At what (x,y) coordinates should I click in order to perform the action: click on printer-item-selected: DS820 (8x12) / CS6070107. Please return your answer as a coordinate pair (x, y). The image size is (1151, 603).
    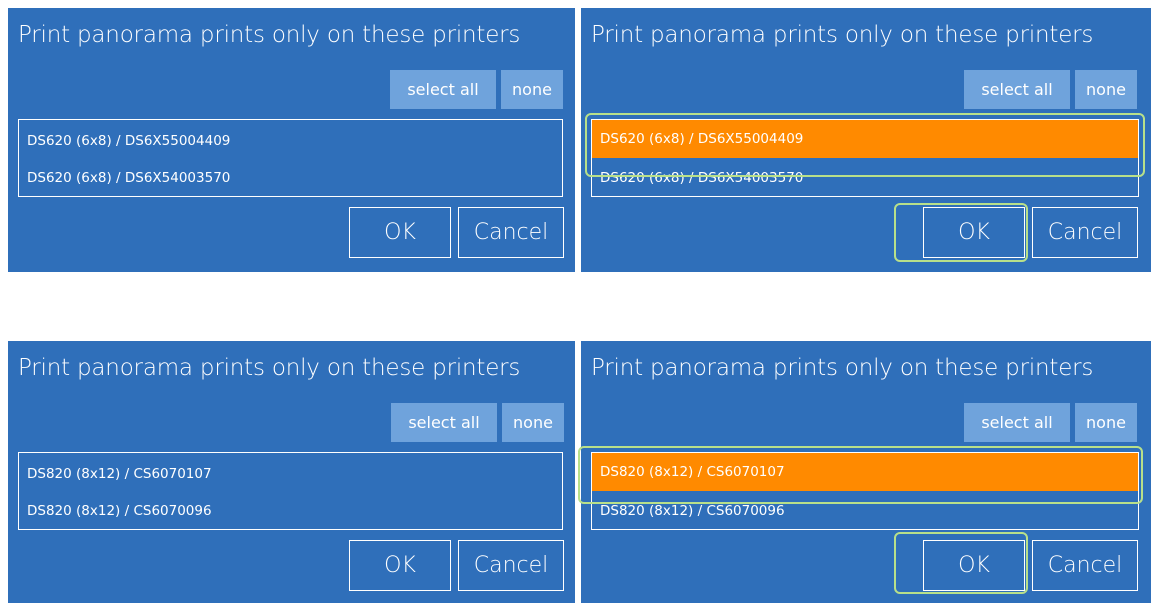
    Looking at the image, I should click on (865, 472).